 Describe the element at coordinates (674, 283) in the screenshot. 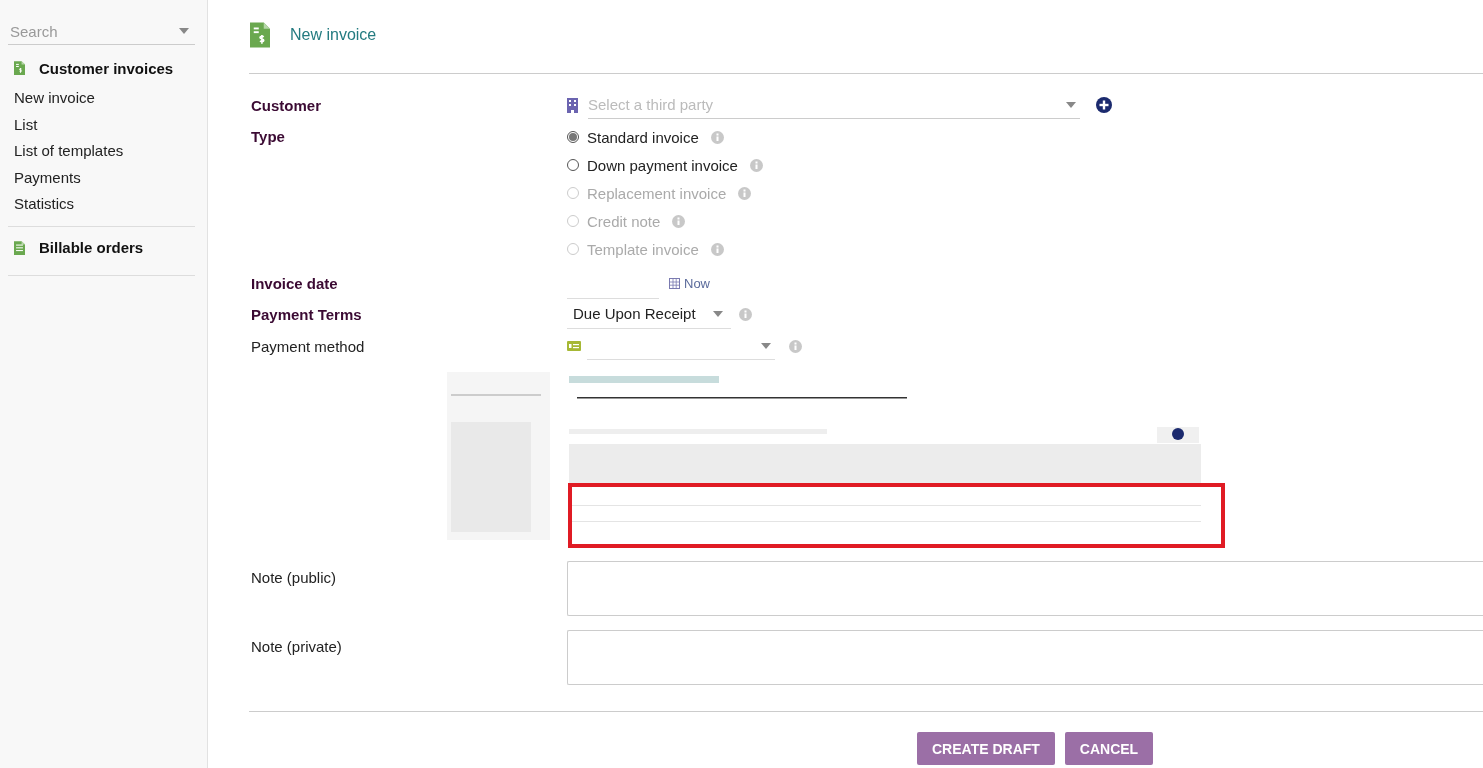

I see `calendar-icon` at that location.